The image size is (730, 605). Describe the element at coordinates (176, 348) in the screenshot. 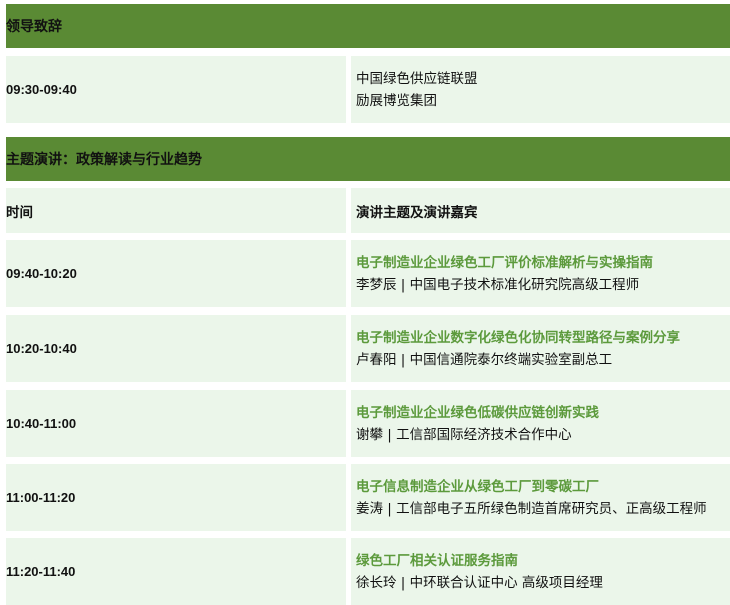

I see `time-cell: 10:20-10:40` at that location.